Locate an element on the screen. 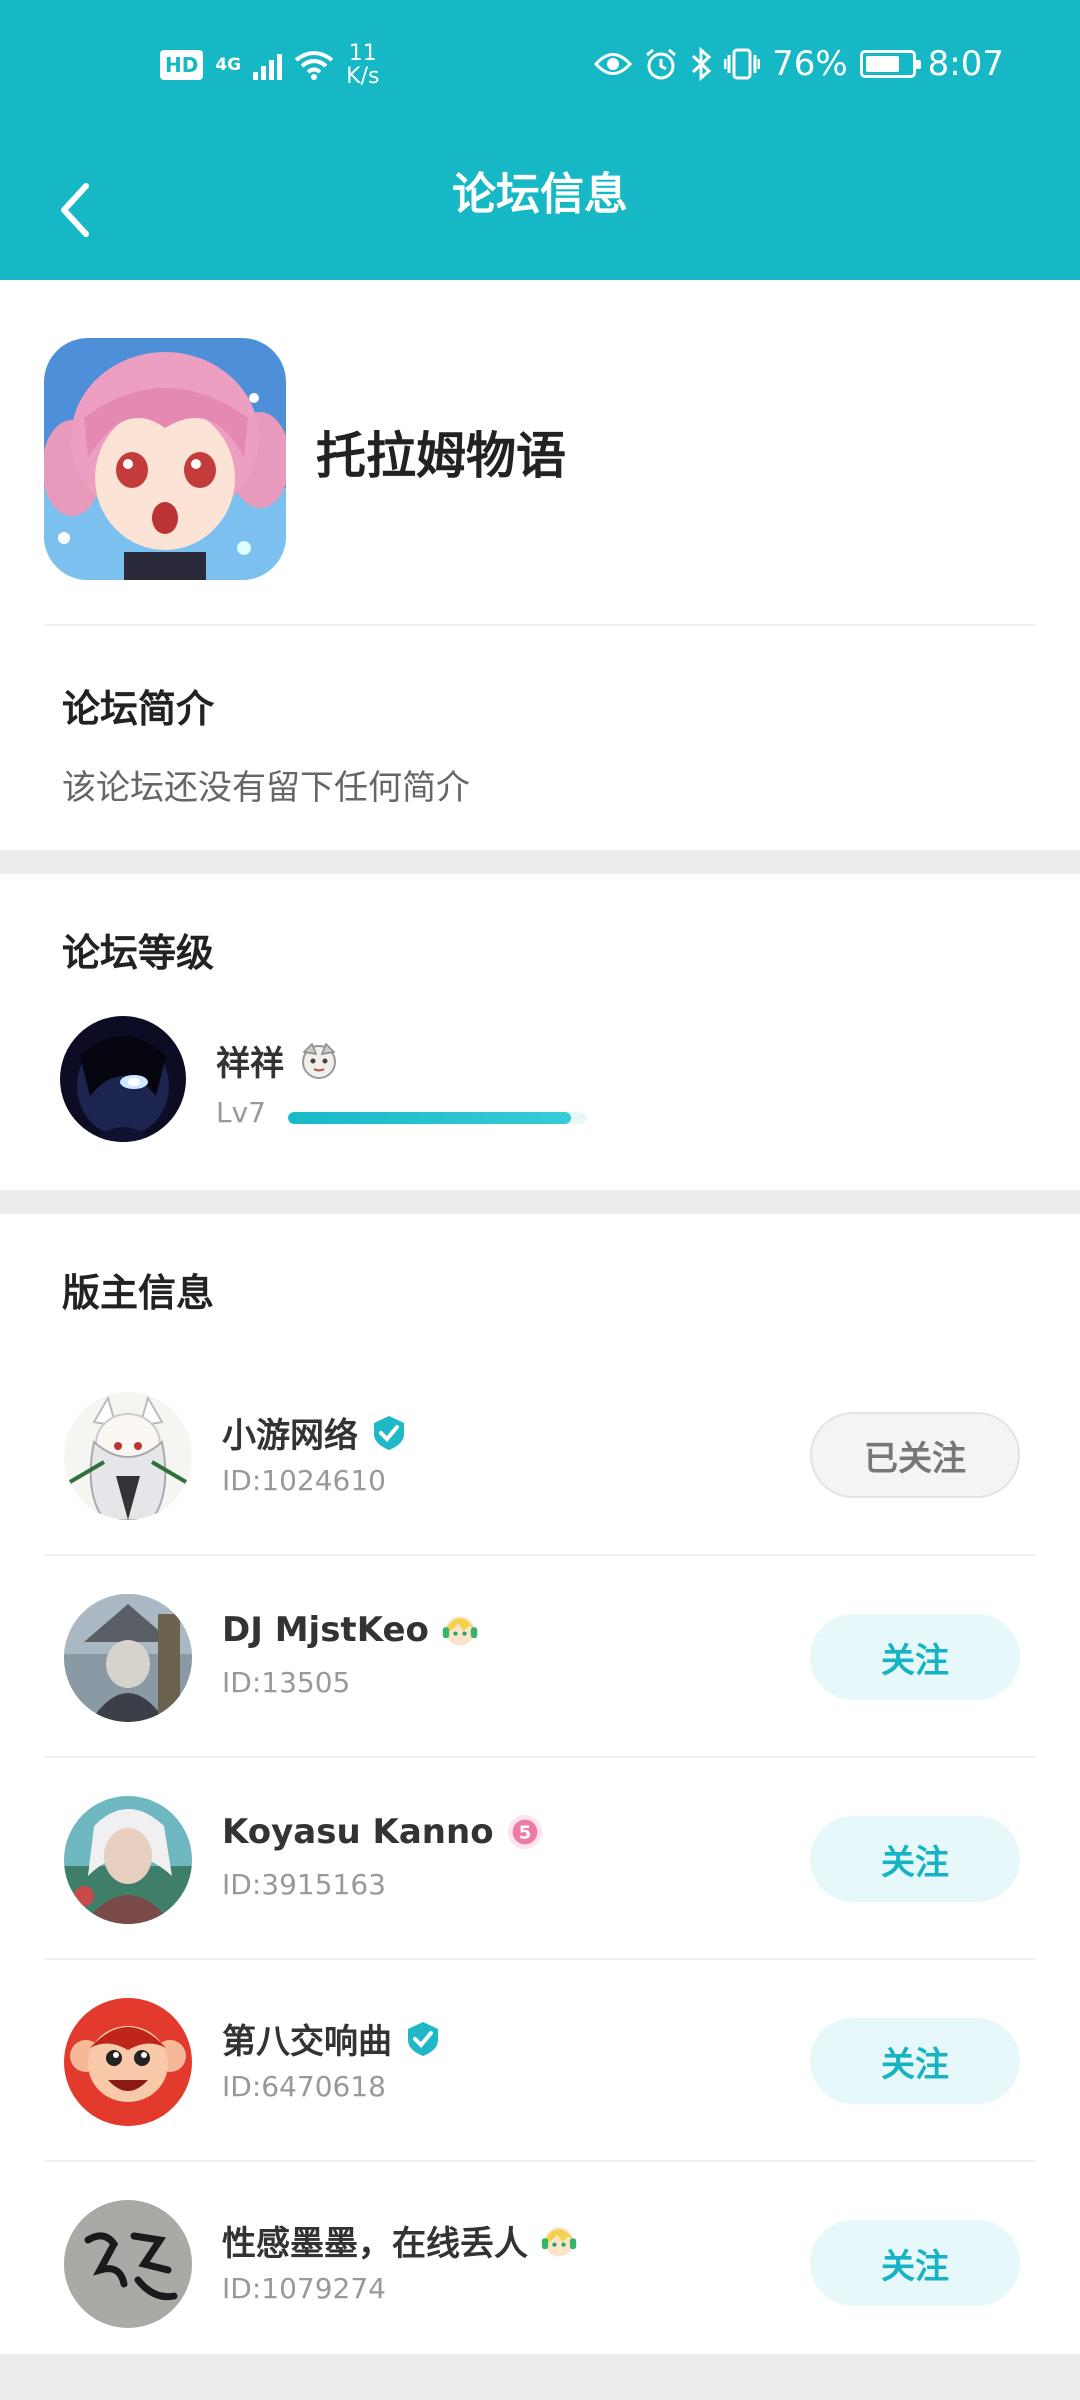 This screenshot has height=2400, width=1080. wifi-icon is located at coordinates (314, 65).